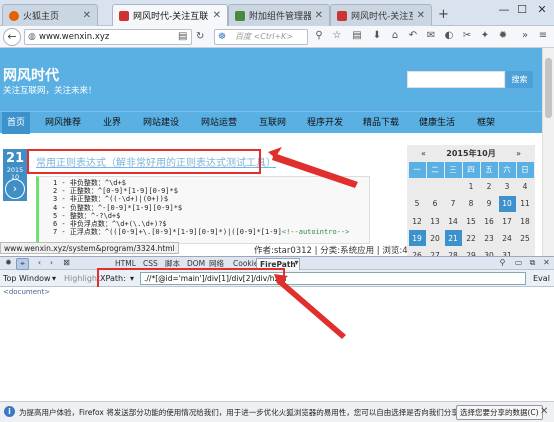 The image size is (554, 422). Describe the element at coordinates (503, 35) in the screenshot. I see `firebug-icon: ✹` at that location.